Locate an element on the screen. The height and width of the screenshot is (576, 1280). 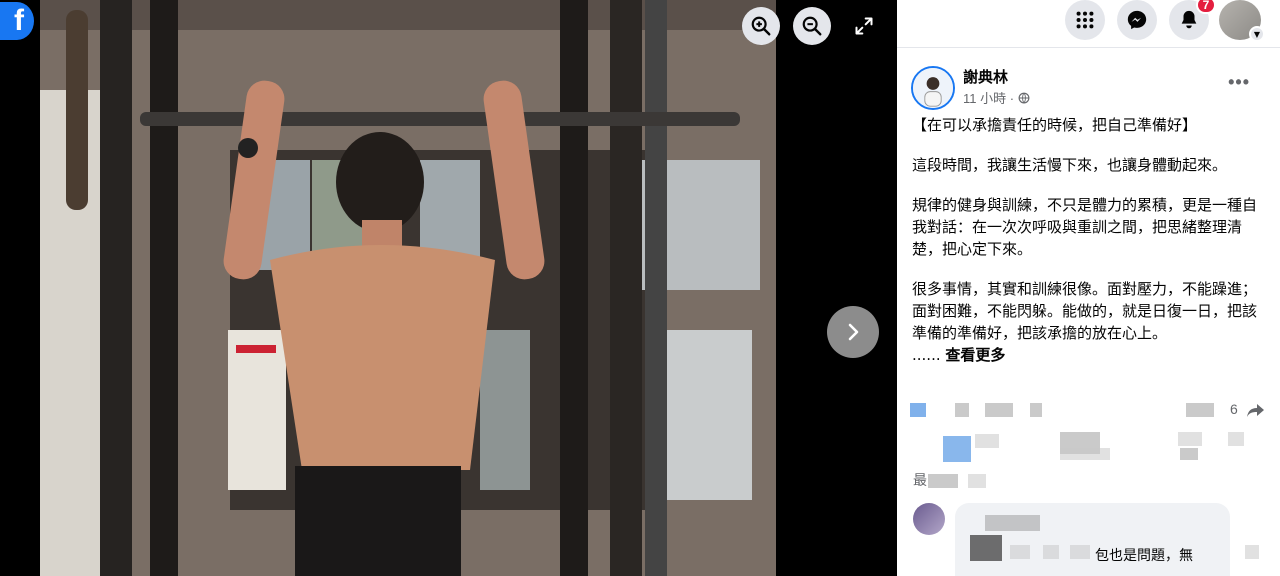
menu-button is located at coordinates (1085, 20).